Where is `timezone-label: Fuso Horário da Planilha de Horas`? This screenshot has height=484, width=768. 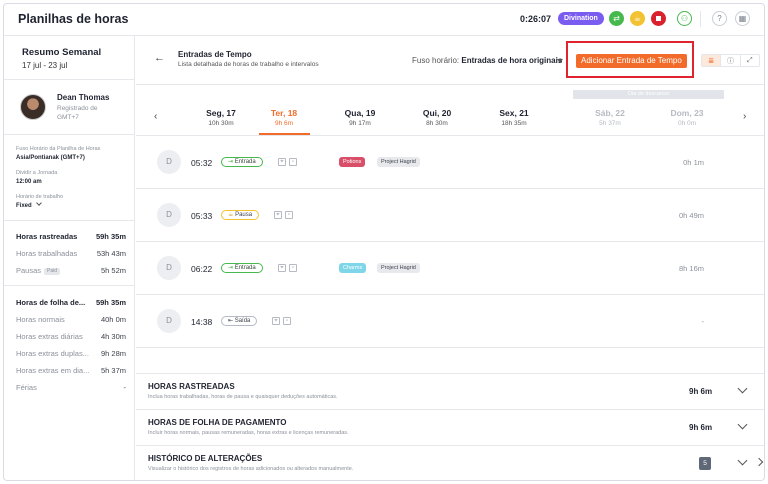 timezone-label: Fuso Horário da Planilha de Horas is located at coordinates (58, 149).